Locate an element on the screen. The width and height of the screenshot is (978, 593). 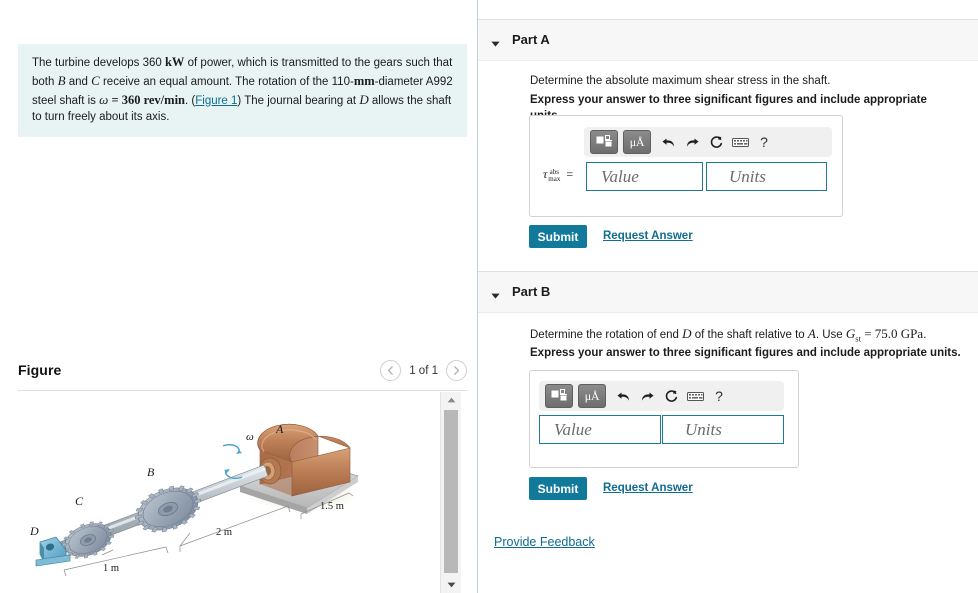
chevron-left-icon is located at coordinates (391, 370).